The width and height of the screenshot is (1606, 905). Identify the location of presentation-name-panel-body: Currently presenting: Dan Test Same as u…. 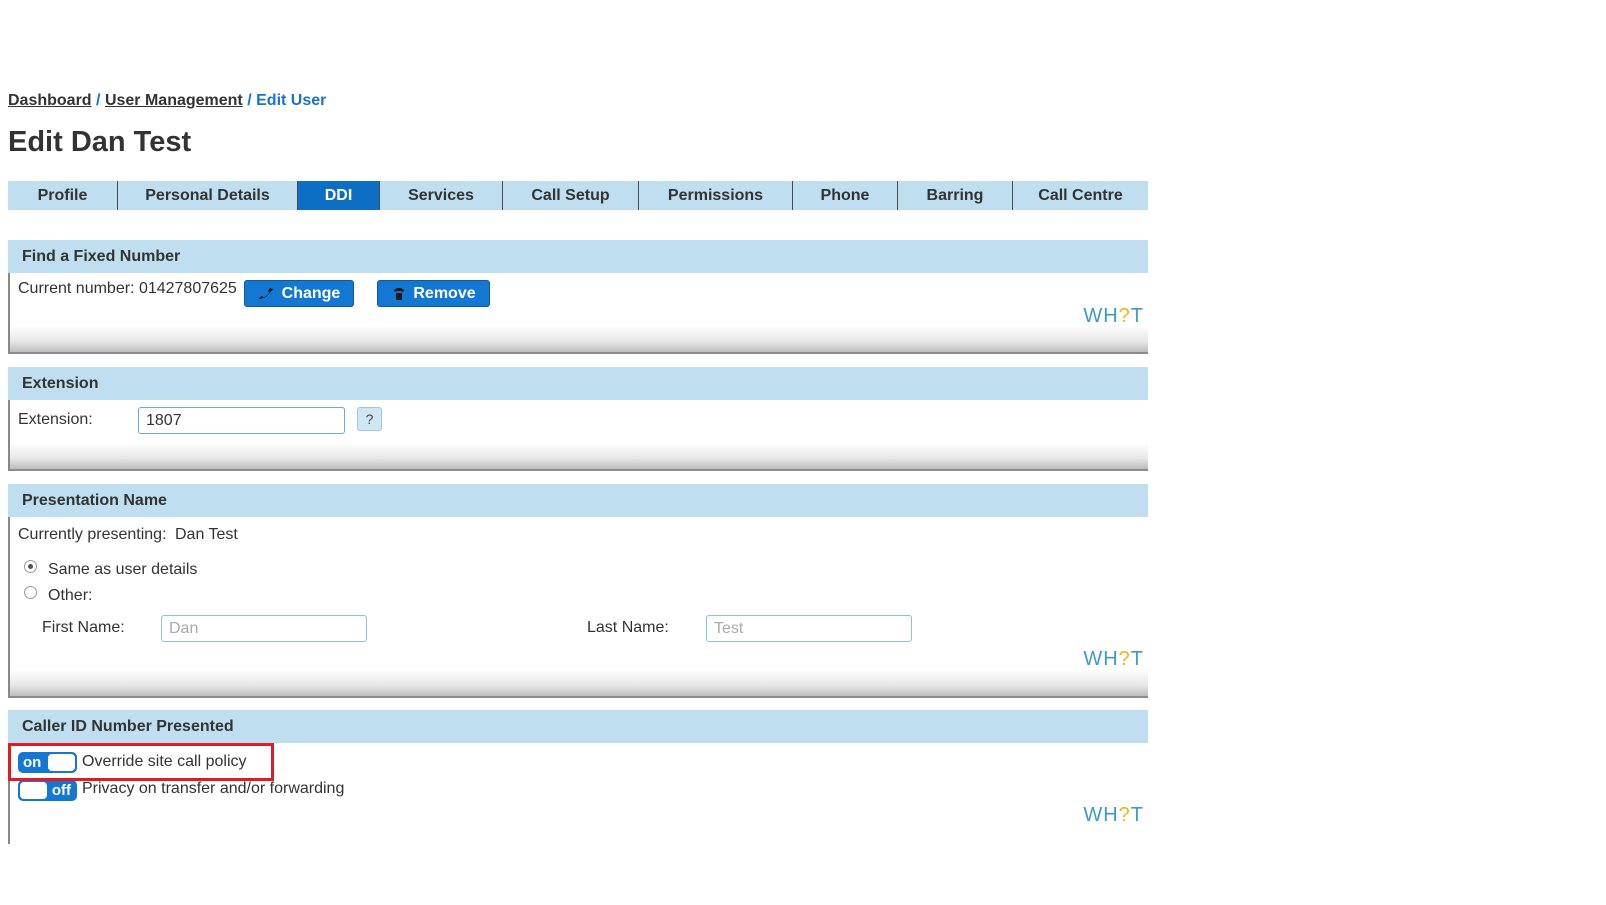
(578, 607).